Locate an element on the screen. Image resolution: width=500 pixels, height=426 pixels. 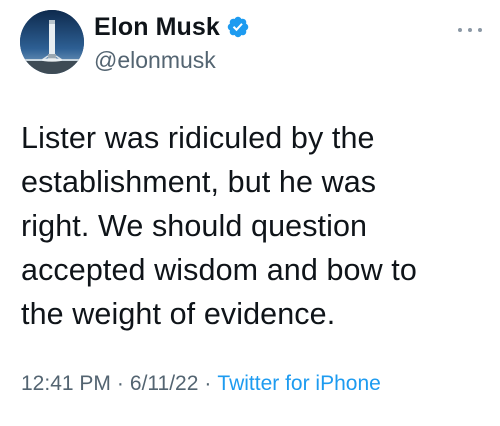
author-display-name: Elon Musk is located at coordinates (157, 27).